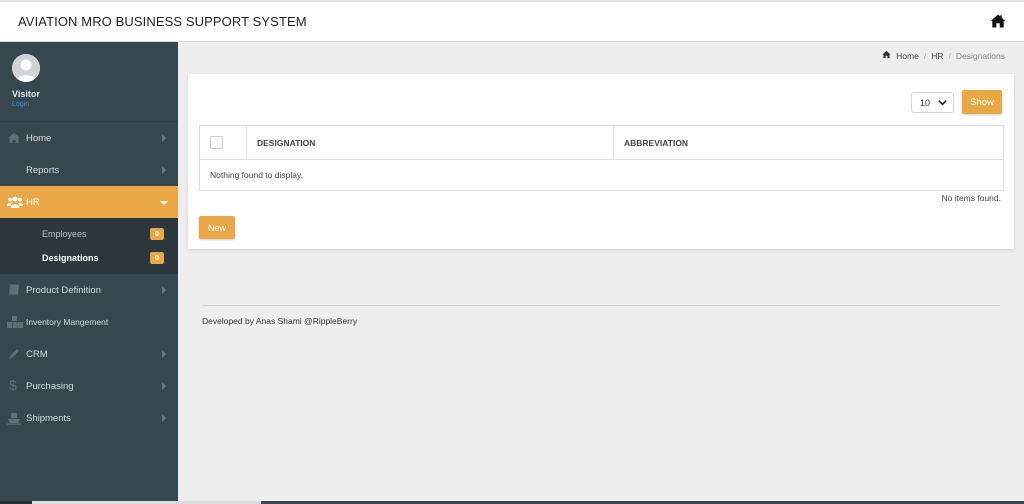  Describe the element at coordinates (982, 102) in the screenshot. I see `show-button: Show` at that location.